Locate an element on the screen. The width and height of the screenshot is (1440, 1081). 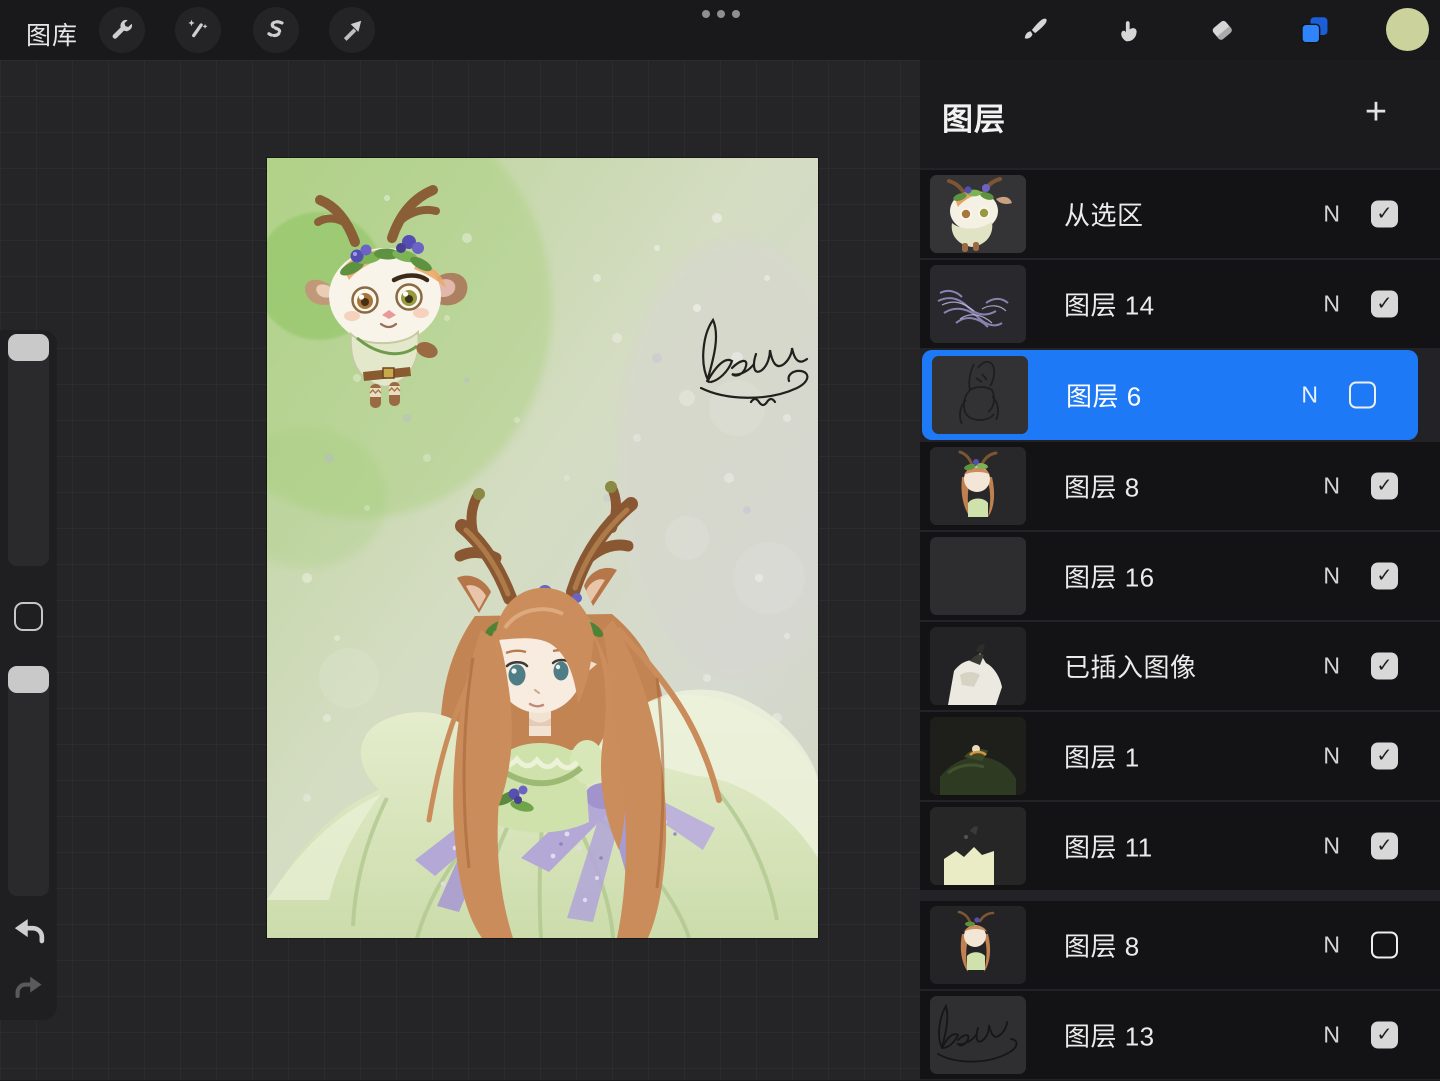
layer-row: 图层 13 N is located at coordinates (1180, 1035).